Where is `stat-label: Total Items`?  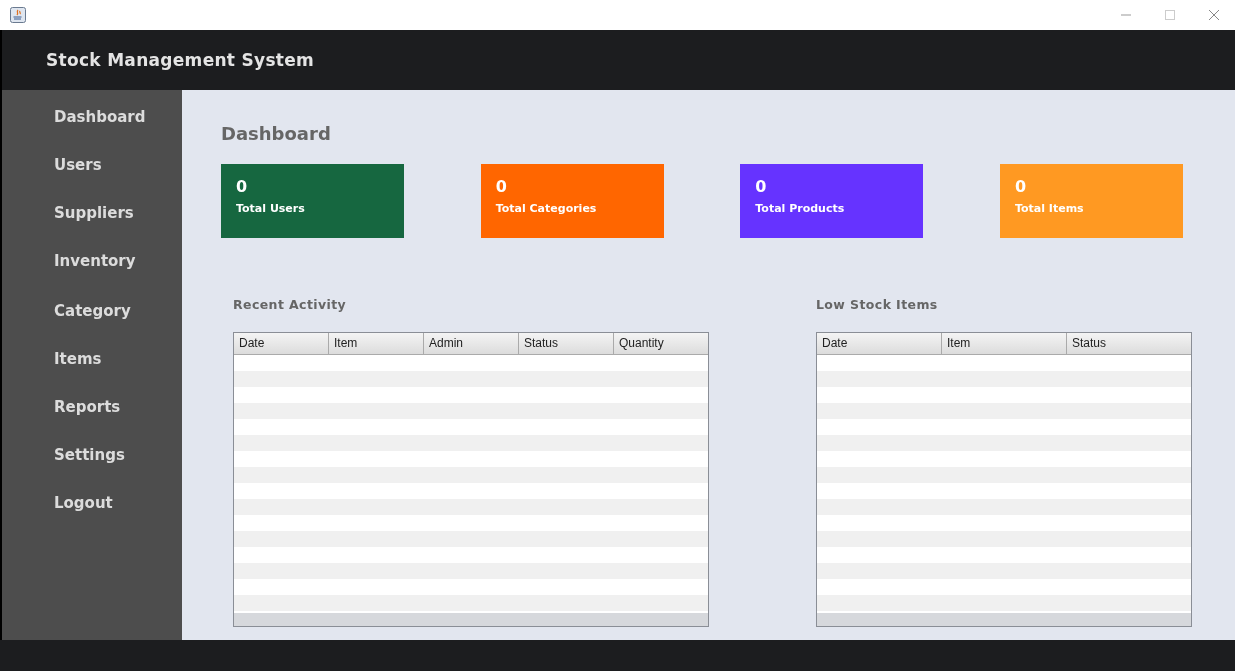 stat-label: Total Items is located at coordinates (1049, 209).